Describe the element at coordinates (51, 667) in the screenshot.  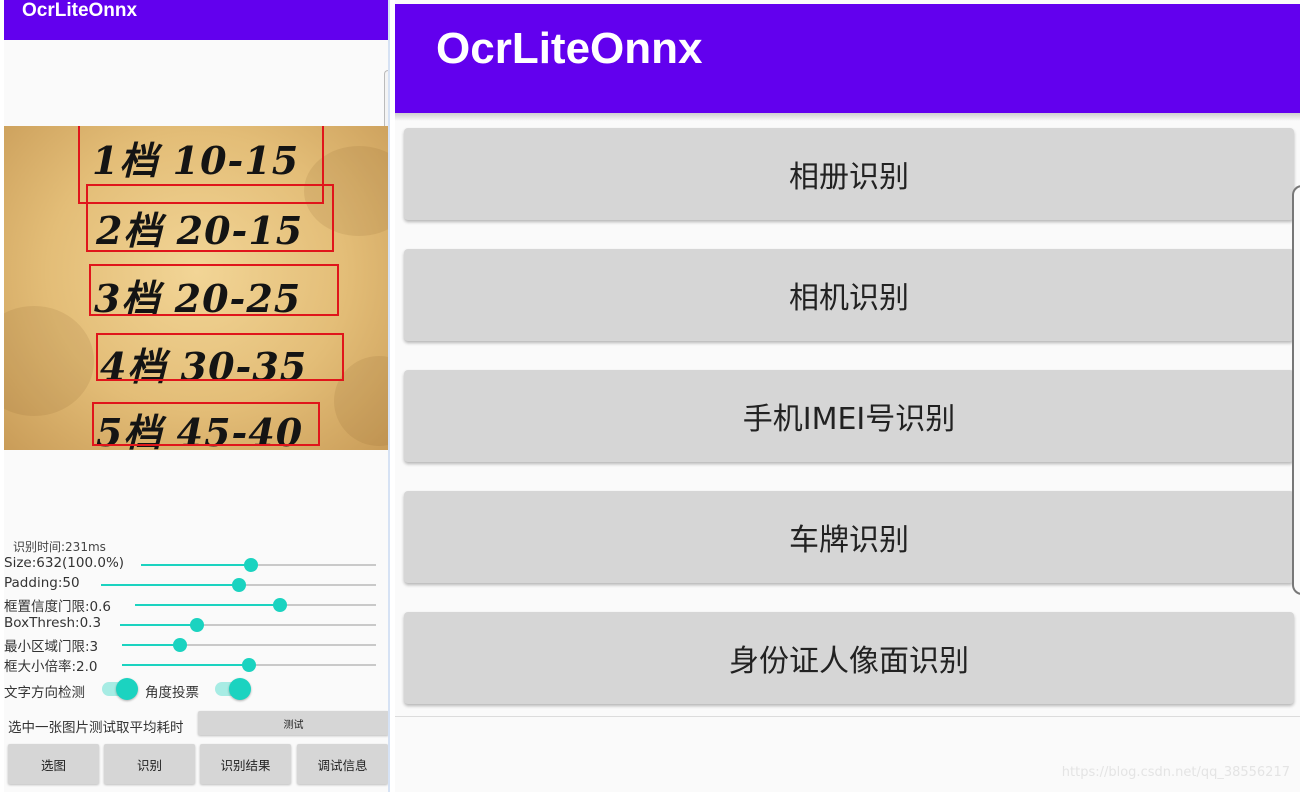
I see `slider-label: 框大小倍率:2.0` at that location.